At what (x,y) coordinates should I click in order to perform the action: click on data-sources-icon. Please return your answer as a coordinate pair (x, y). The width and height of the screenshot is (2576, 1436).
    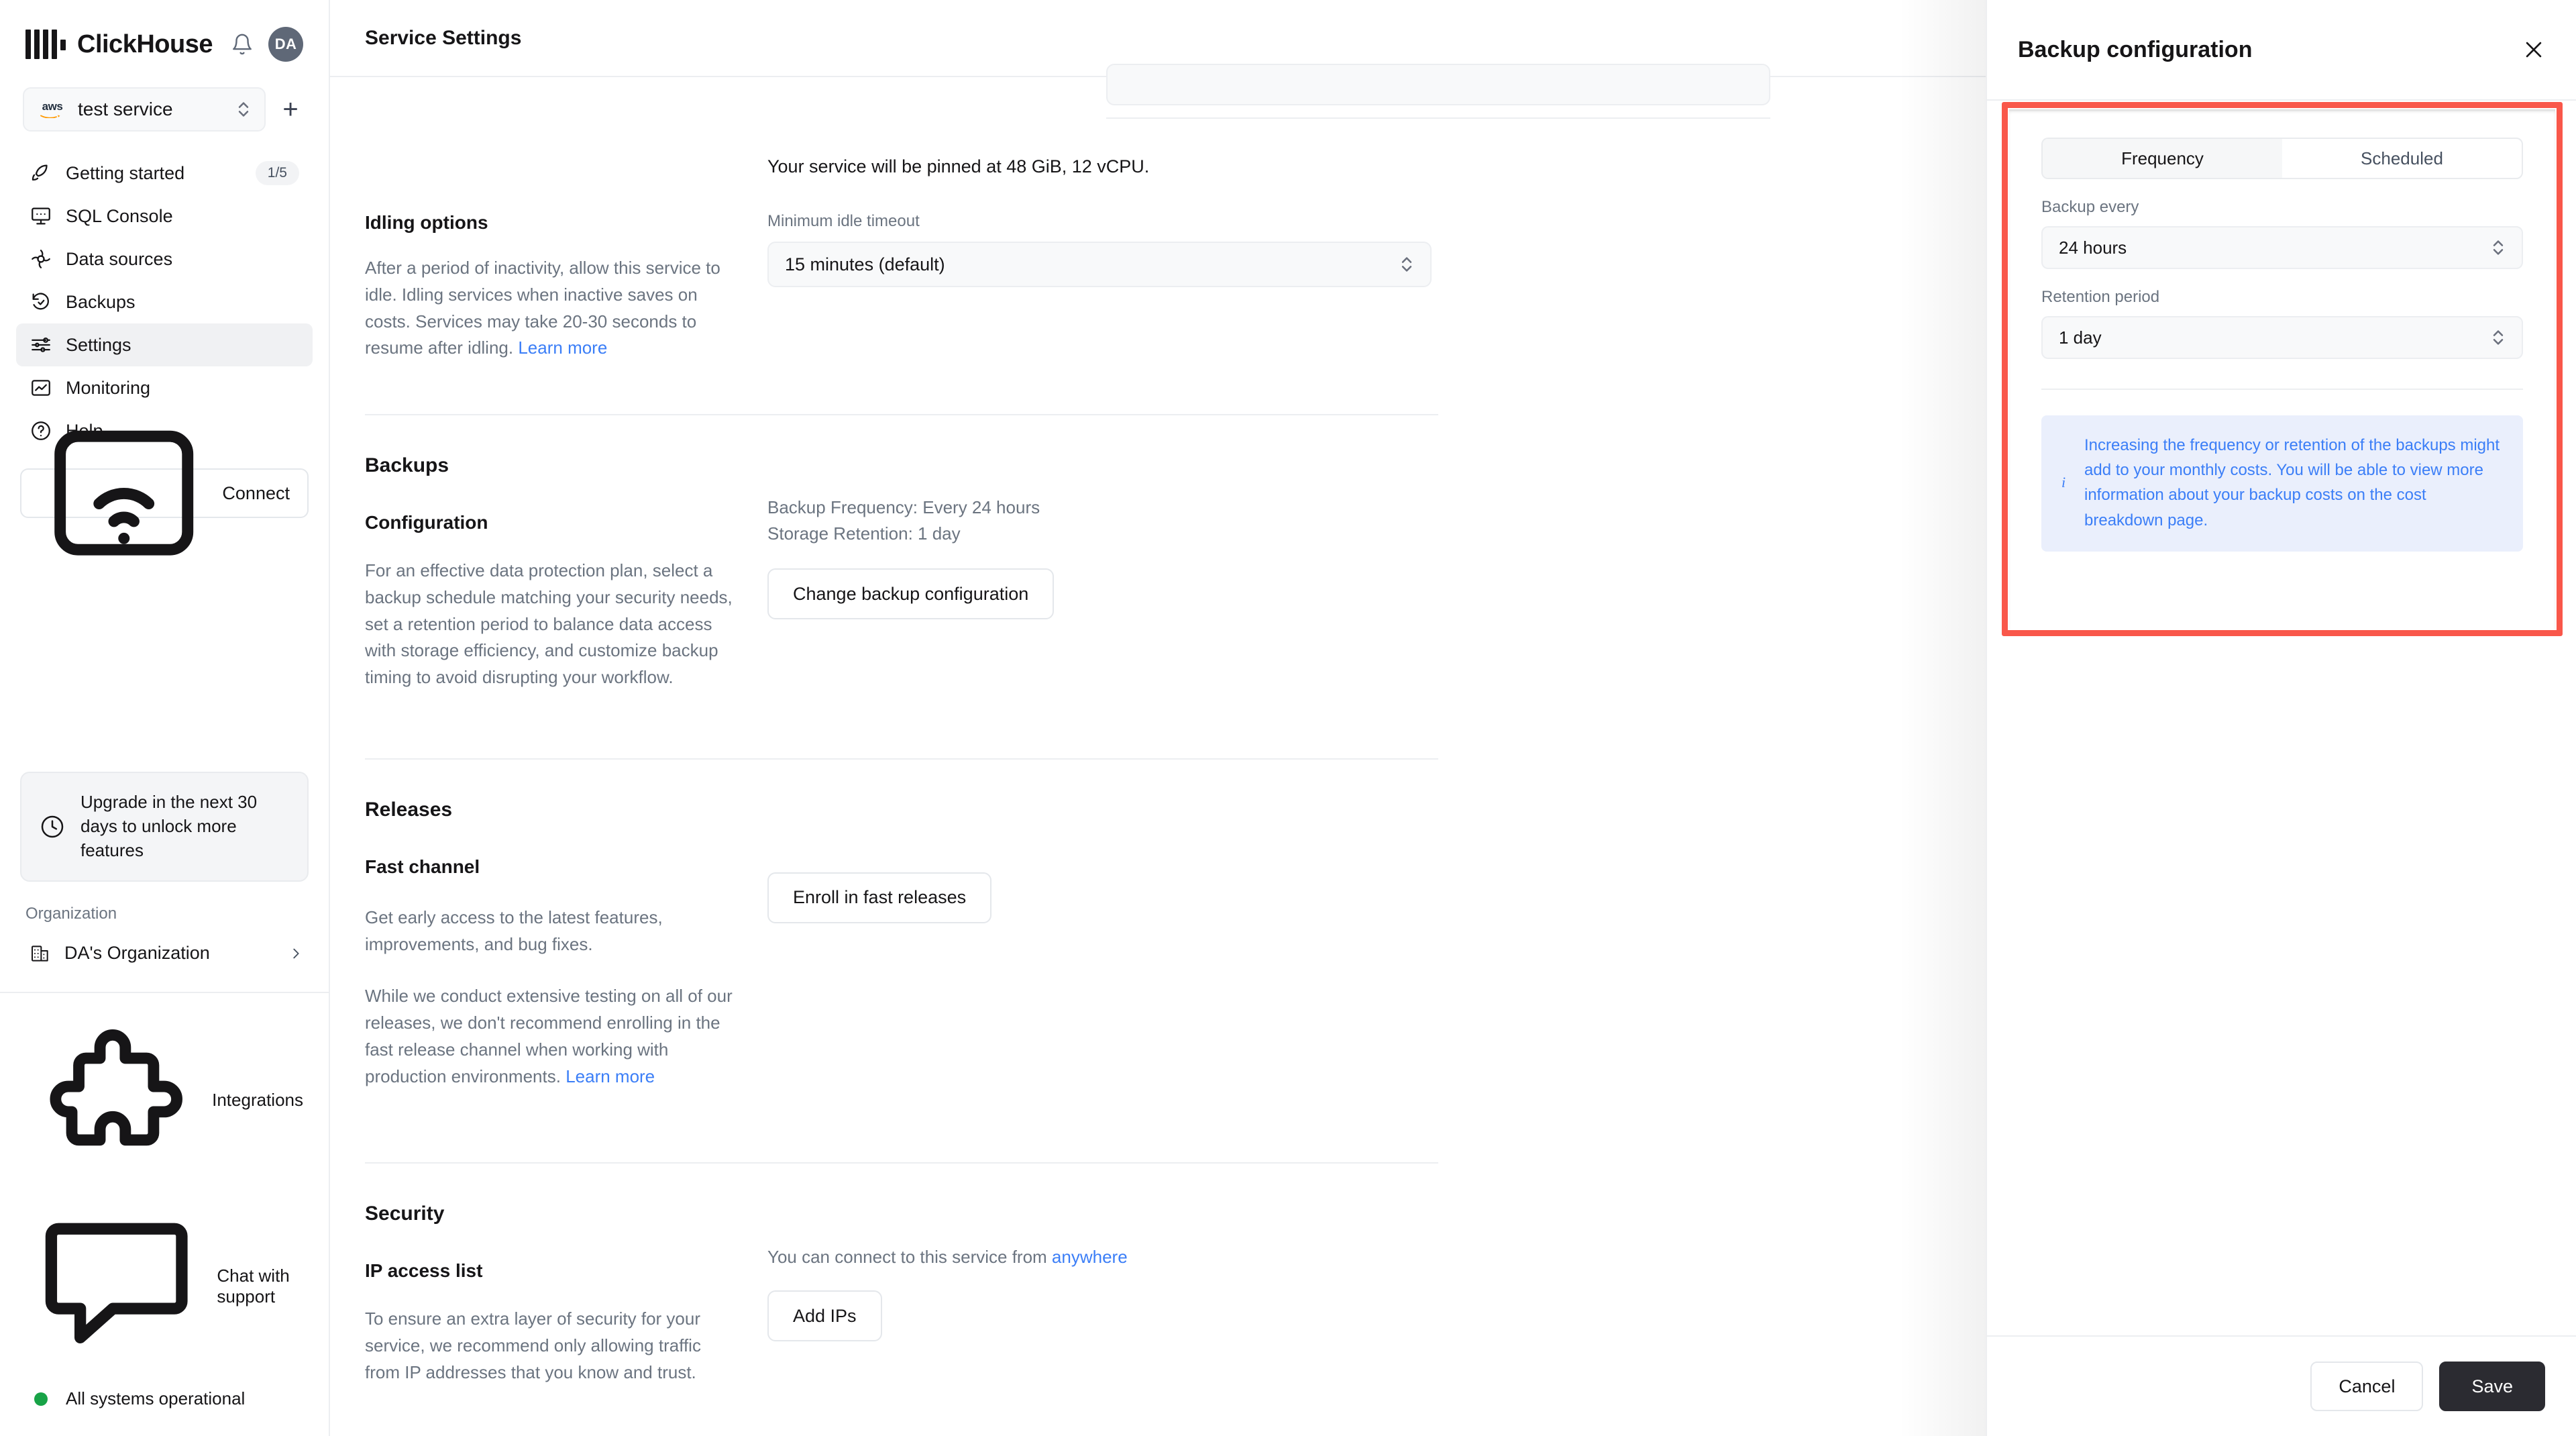
    Looking at the image, I should click on (41, 259).